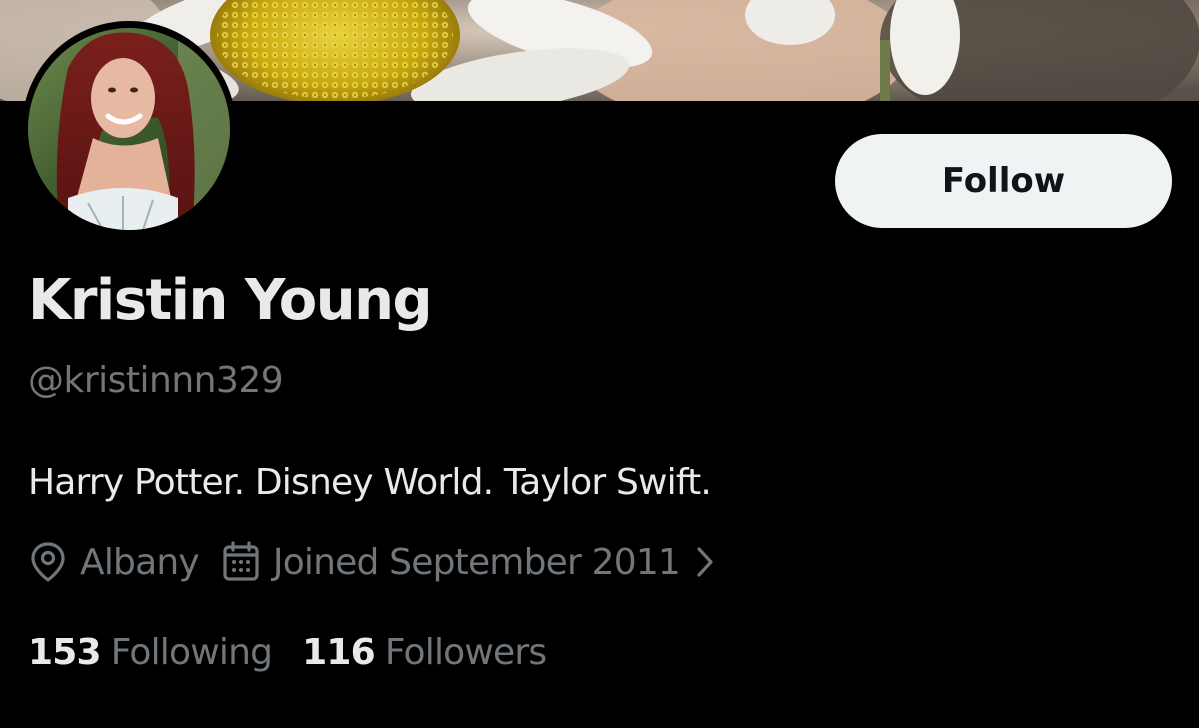 This screenshot has width=1199, height=728. Describe the element at coordinates (230, 300) in the screenshot. I see `display-name: Kristin Young` at that location.